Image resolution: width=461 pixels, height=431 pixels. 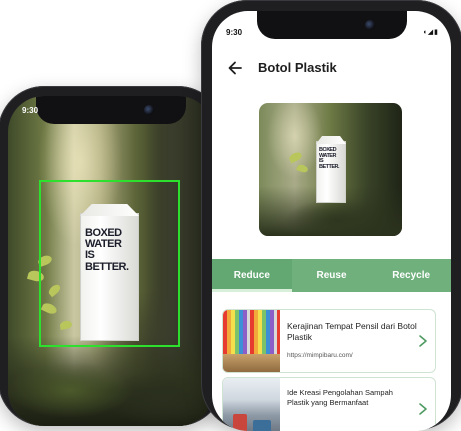 What do you see at coordinates (111, 381) in the screenshot?
I see `moss` at bounding box center [111, 381].